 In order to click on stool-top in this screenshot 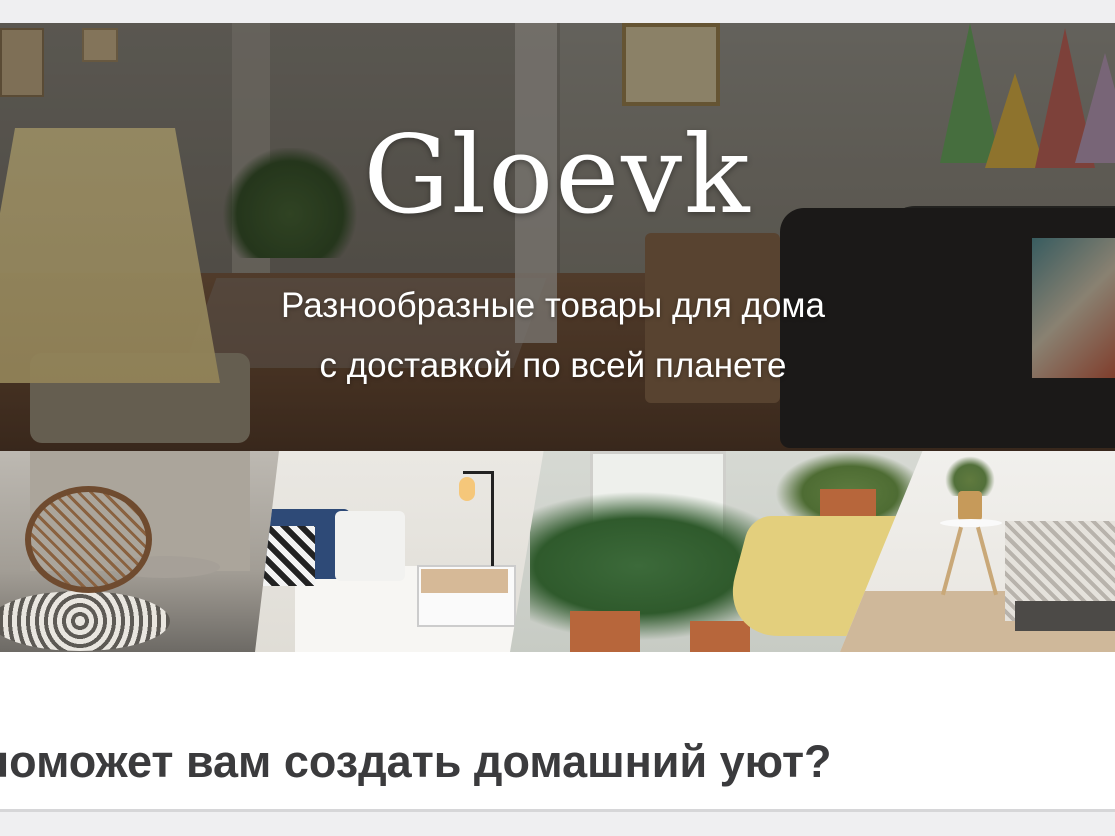, I will do `click(971, 523)`.